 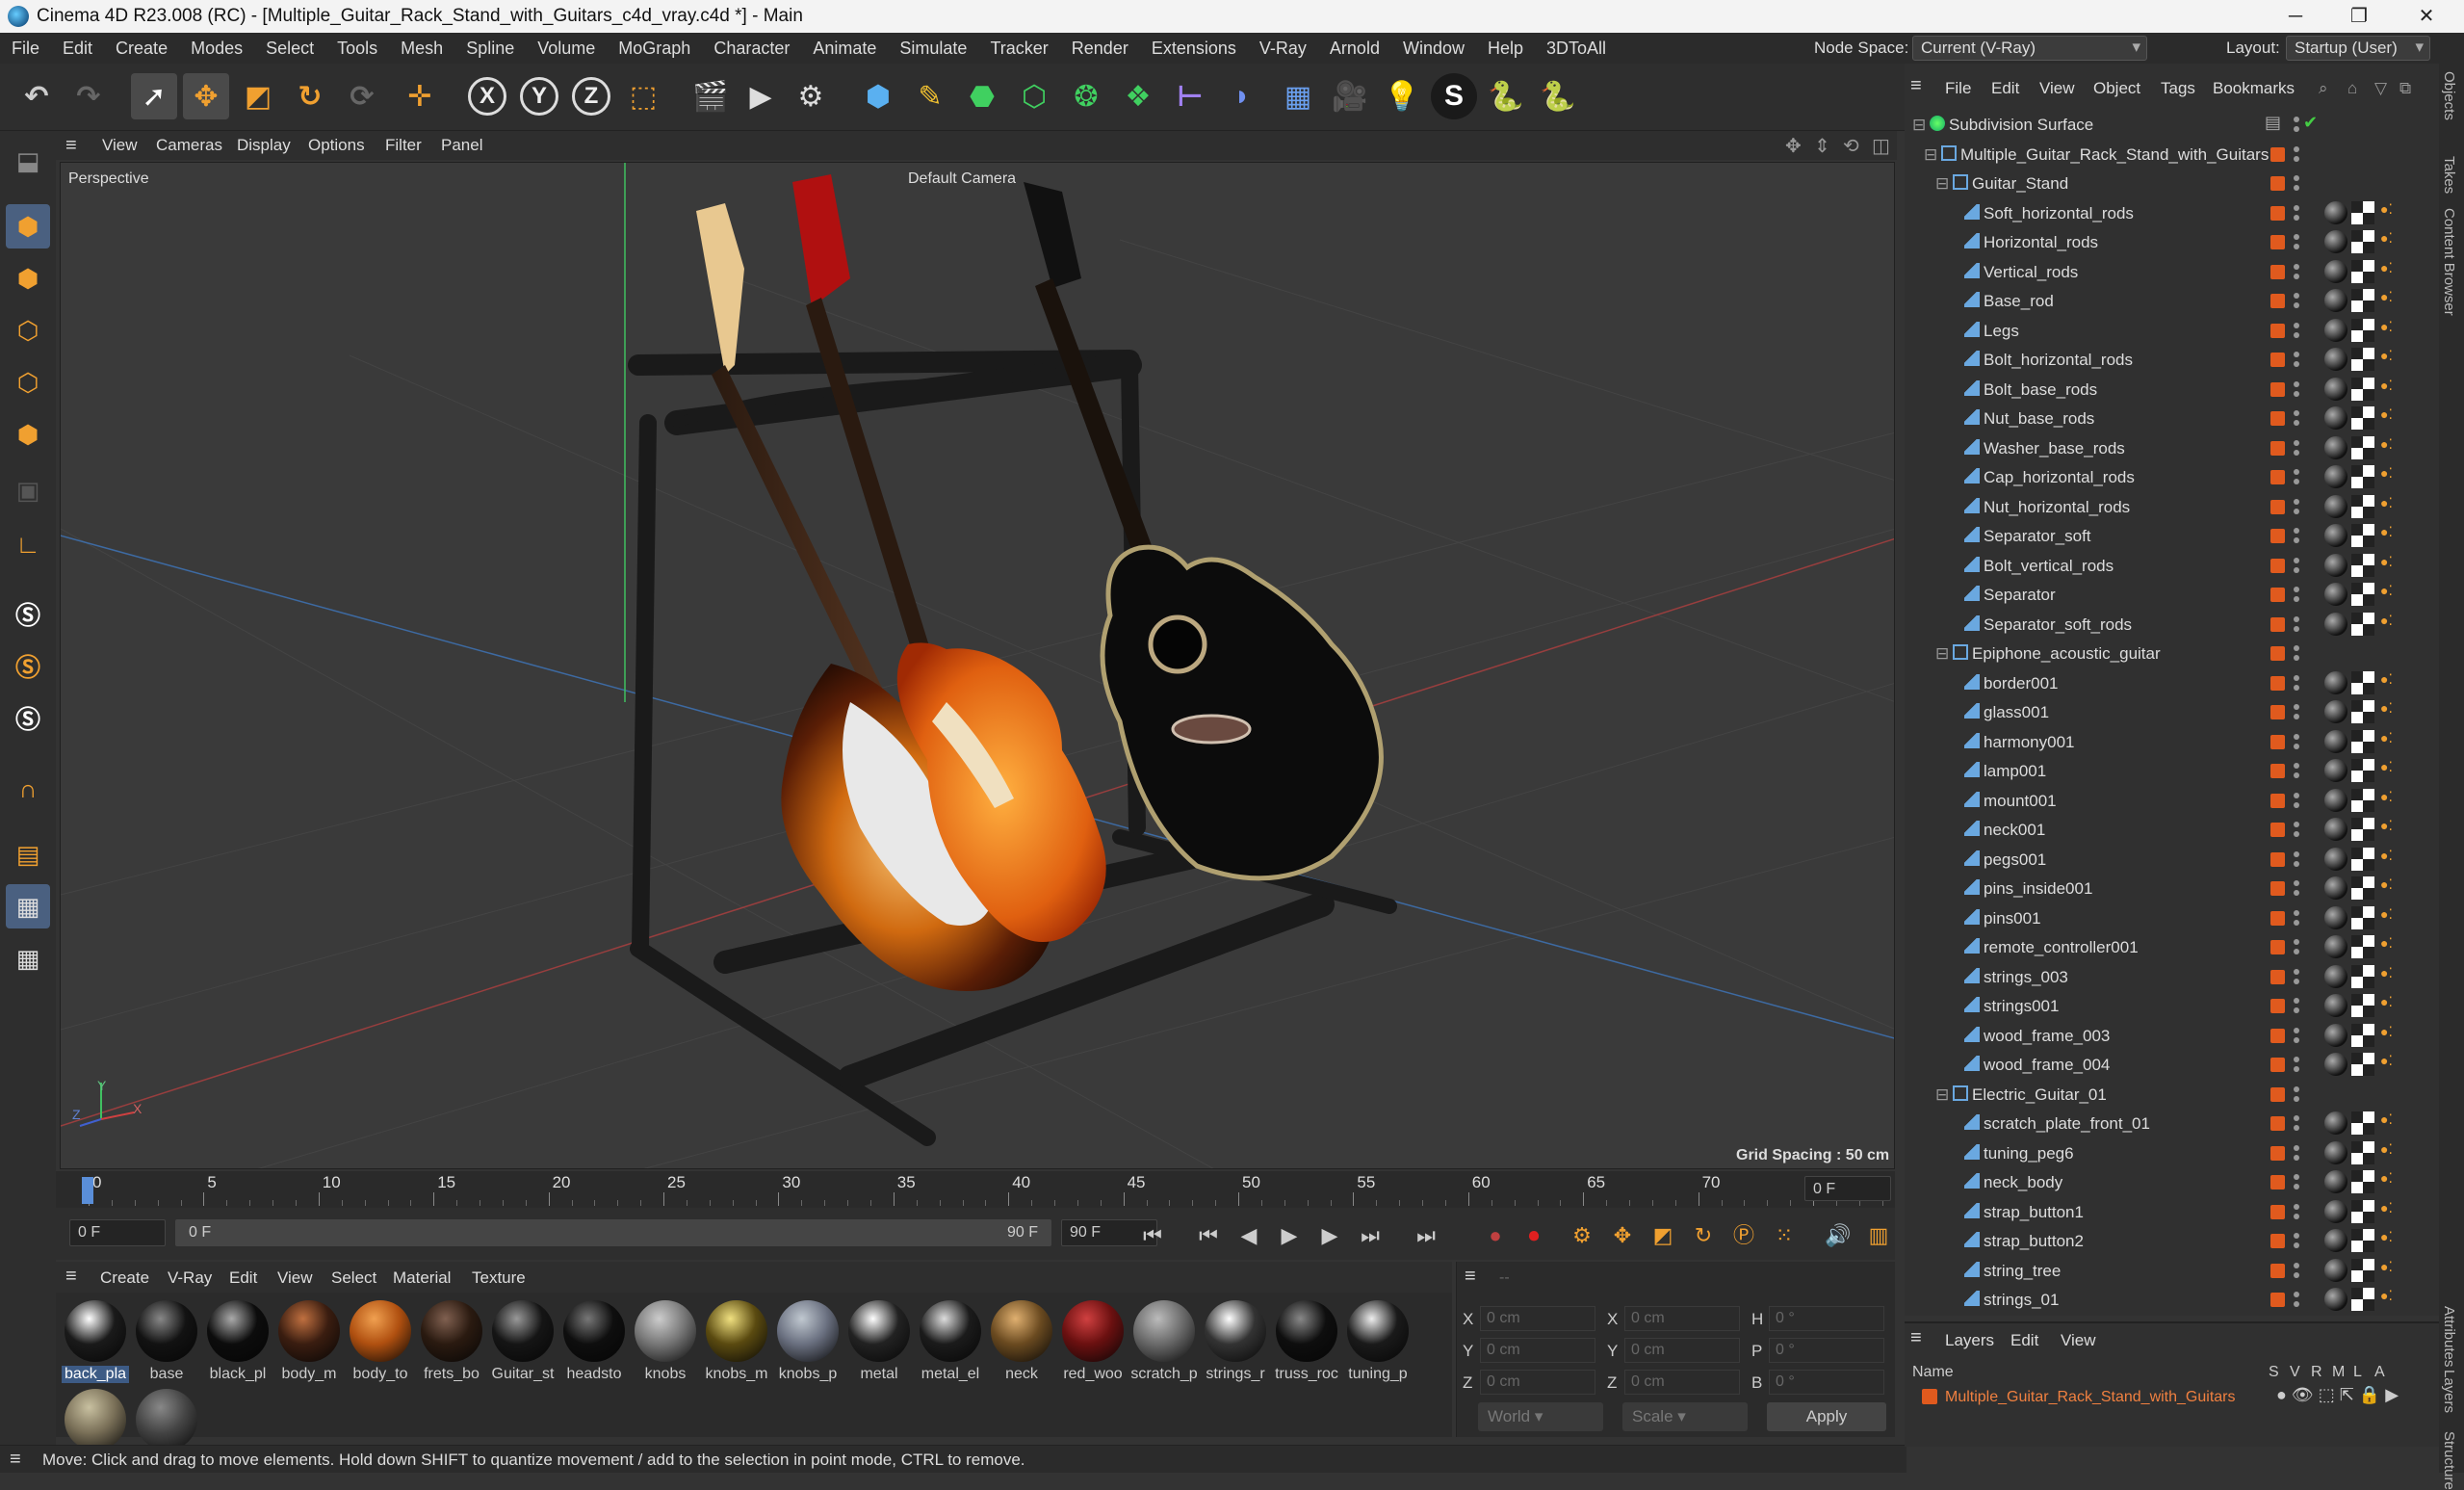 I want to click on object-menu-object: Object, so click(x=2116, y=89).